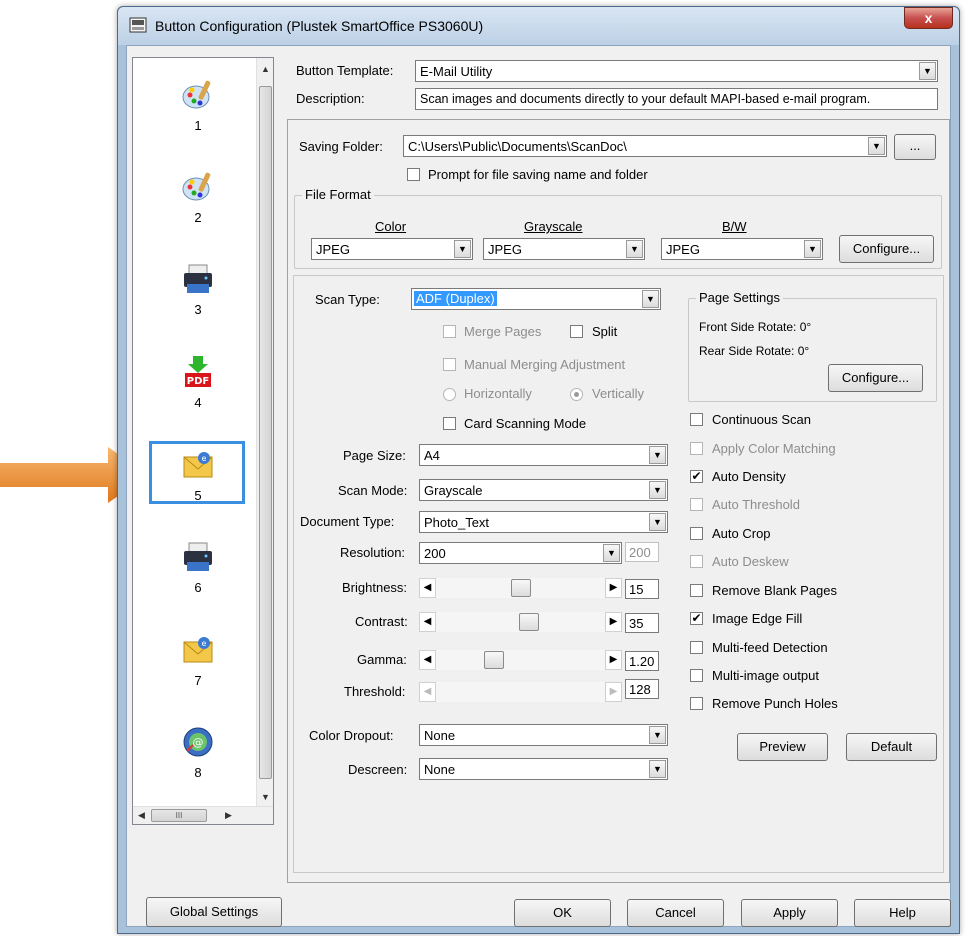  Describe the element at coordinates (198, 105) in the screenshot. I see `list-item: 1` at that location.